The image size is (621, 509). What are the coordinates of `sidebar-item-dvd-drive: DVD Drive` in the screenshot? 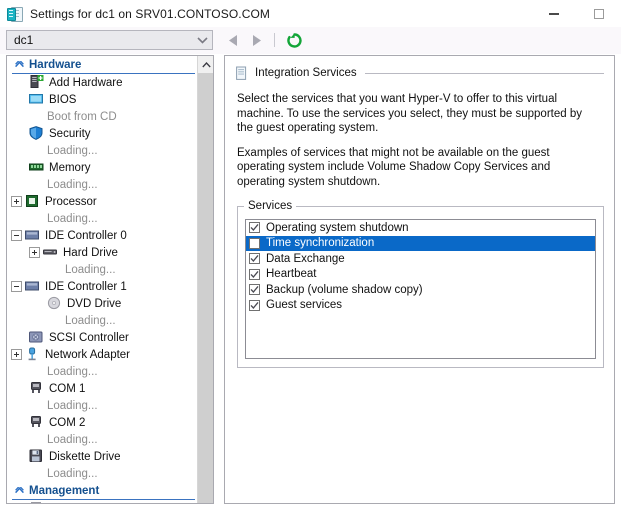 It's located at (102, 303).